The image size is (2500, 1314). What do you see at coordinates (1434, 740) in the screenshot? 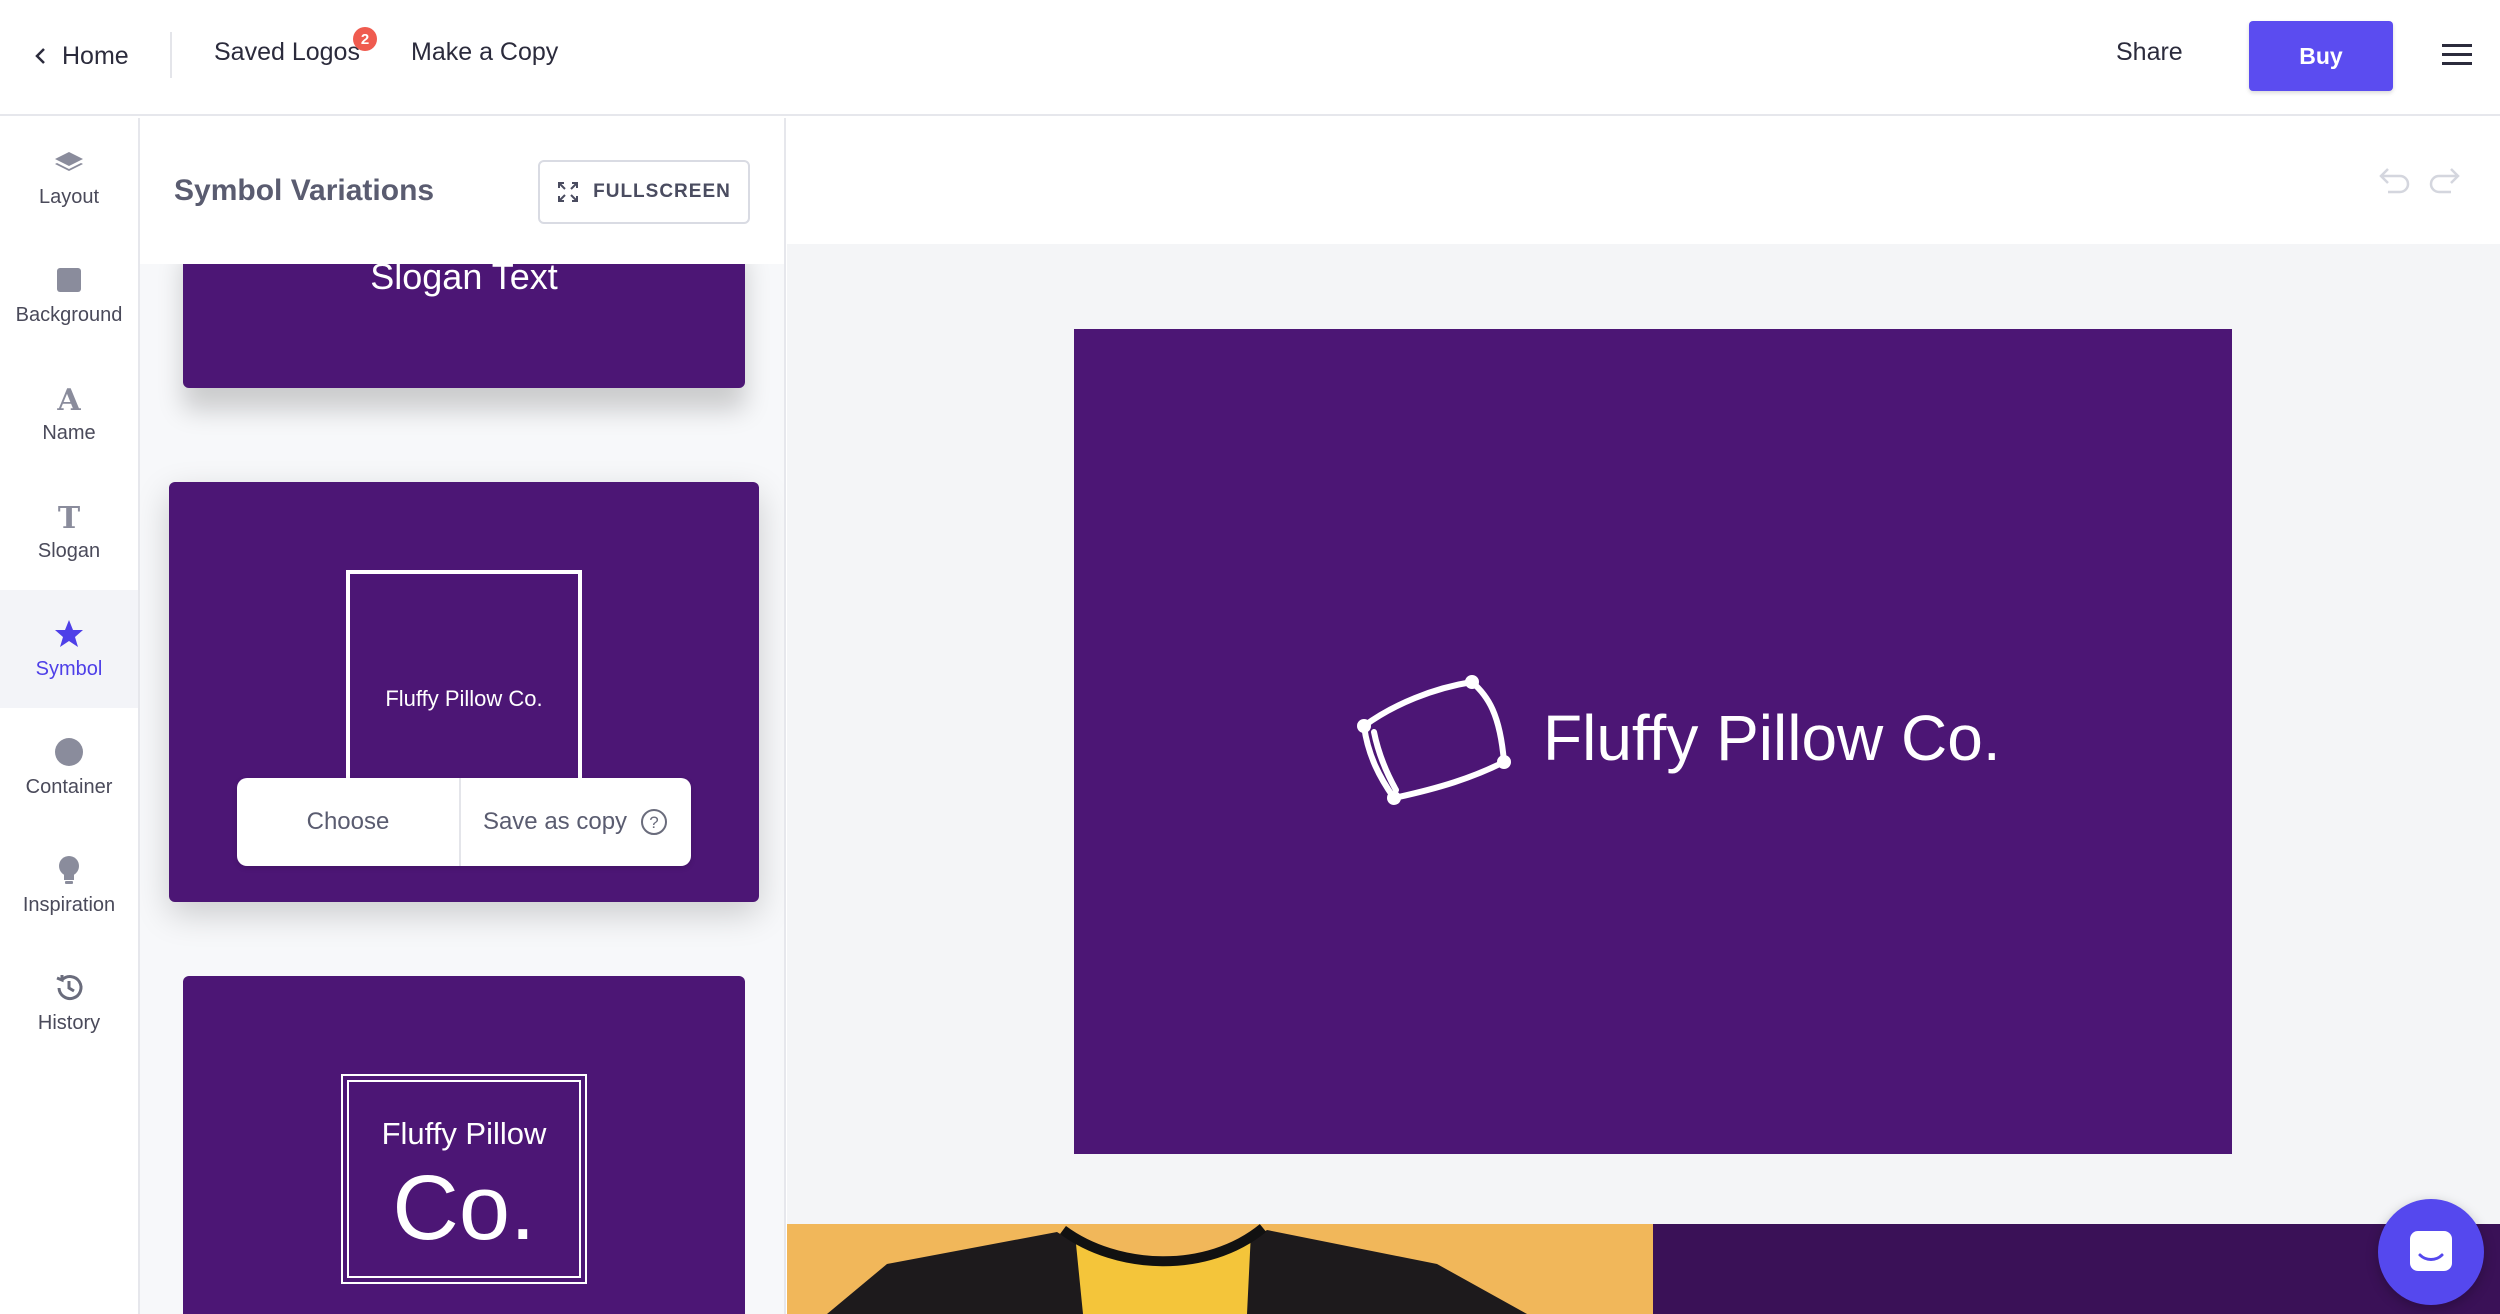
I see `pillow-icon` at bounding box center [1434, 740].